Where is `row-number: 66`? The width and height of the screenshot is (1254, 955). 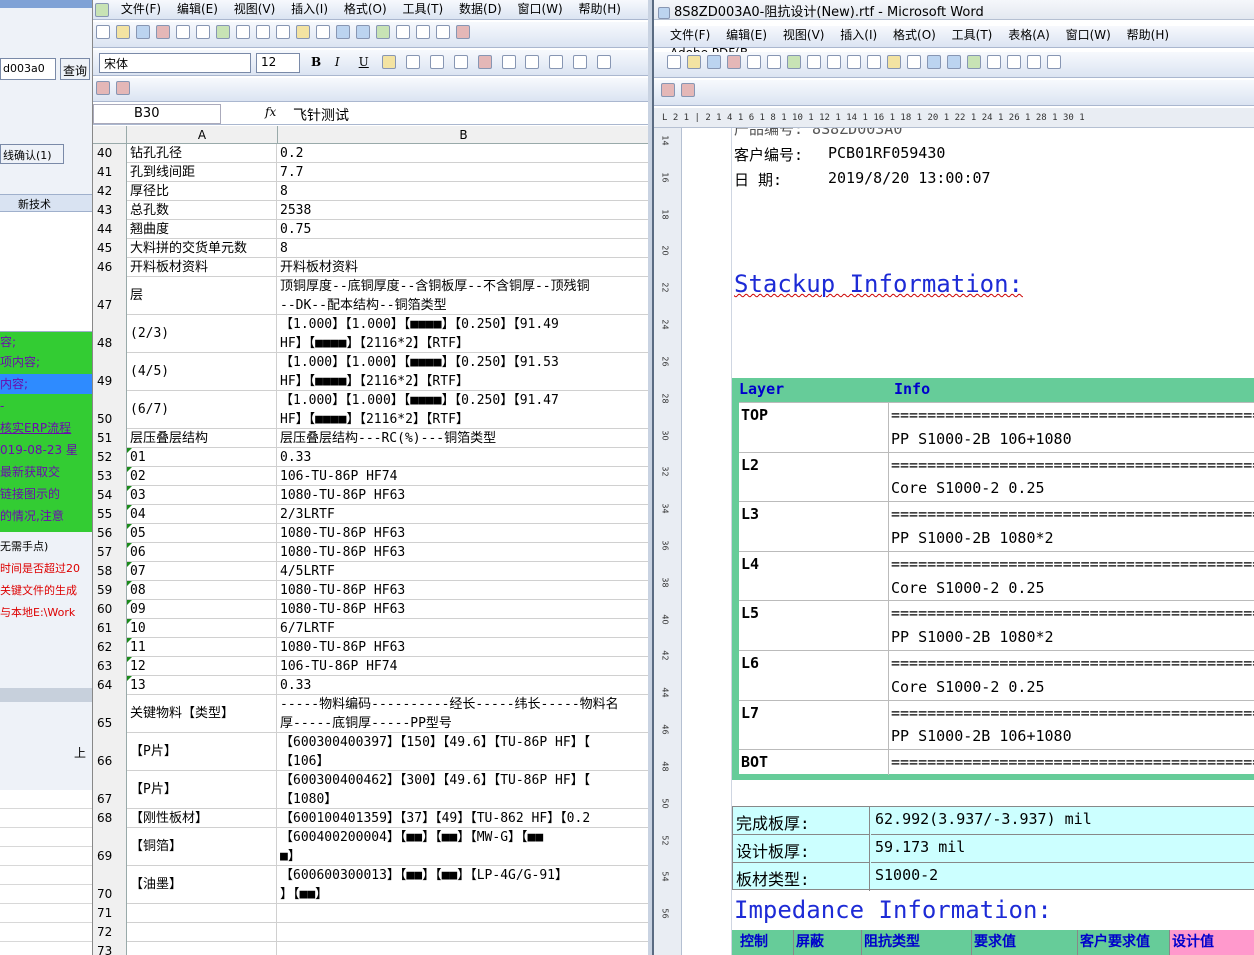 row-number: 66 is located at coordinates (110, 752).